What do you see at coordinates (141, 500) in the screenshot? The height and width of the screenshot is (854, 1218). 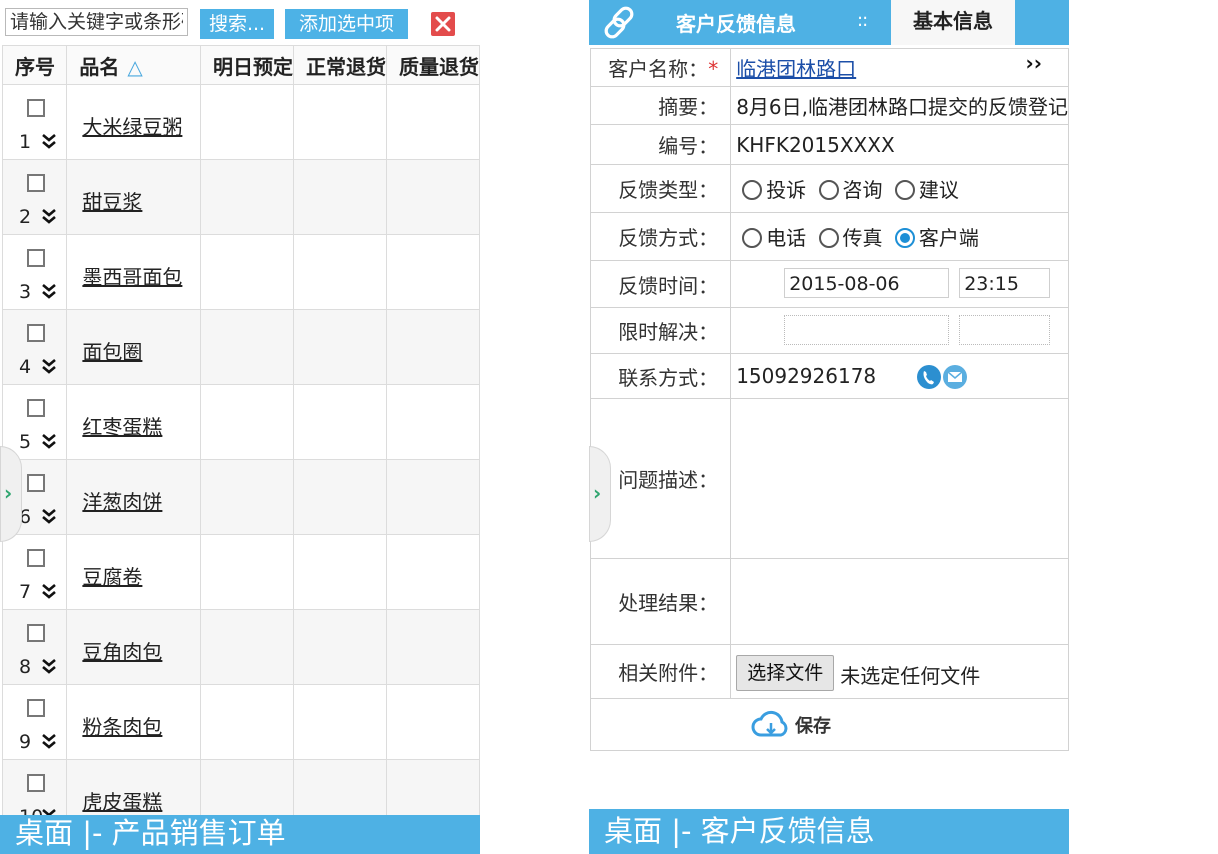 I see `product-name-link: 洋葱肉饼` at bounding box center [141, 500].